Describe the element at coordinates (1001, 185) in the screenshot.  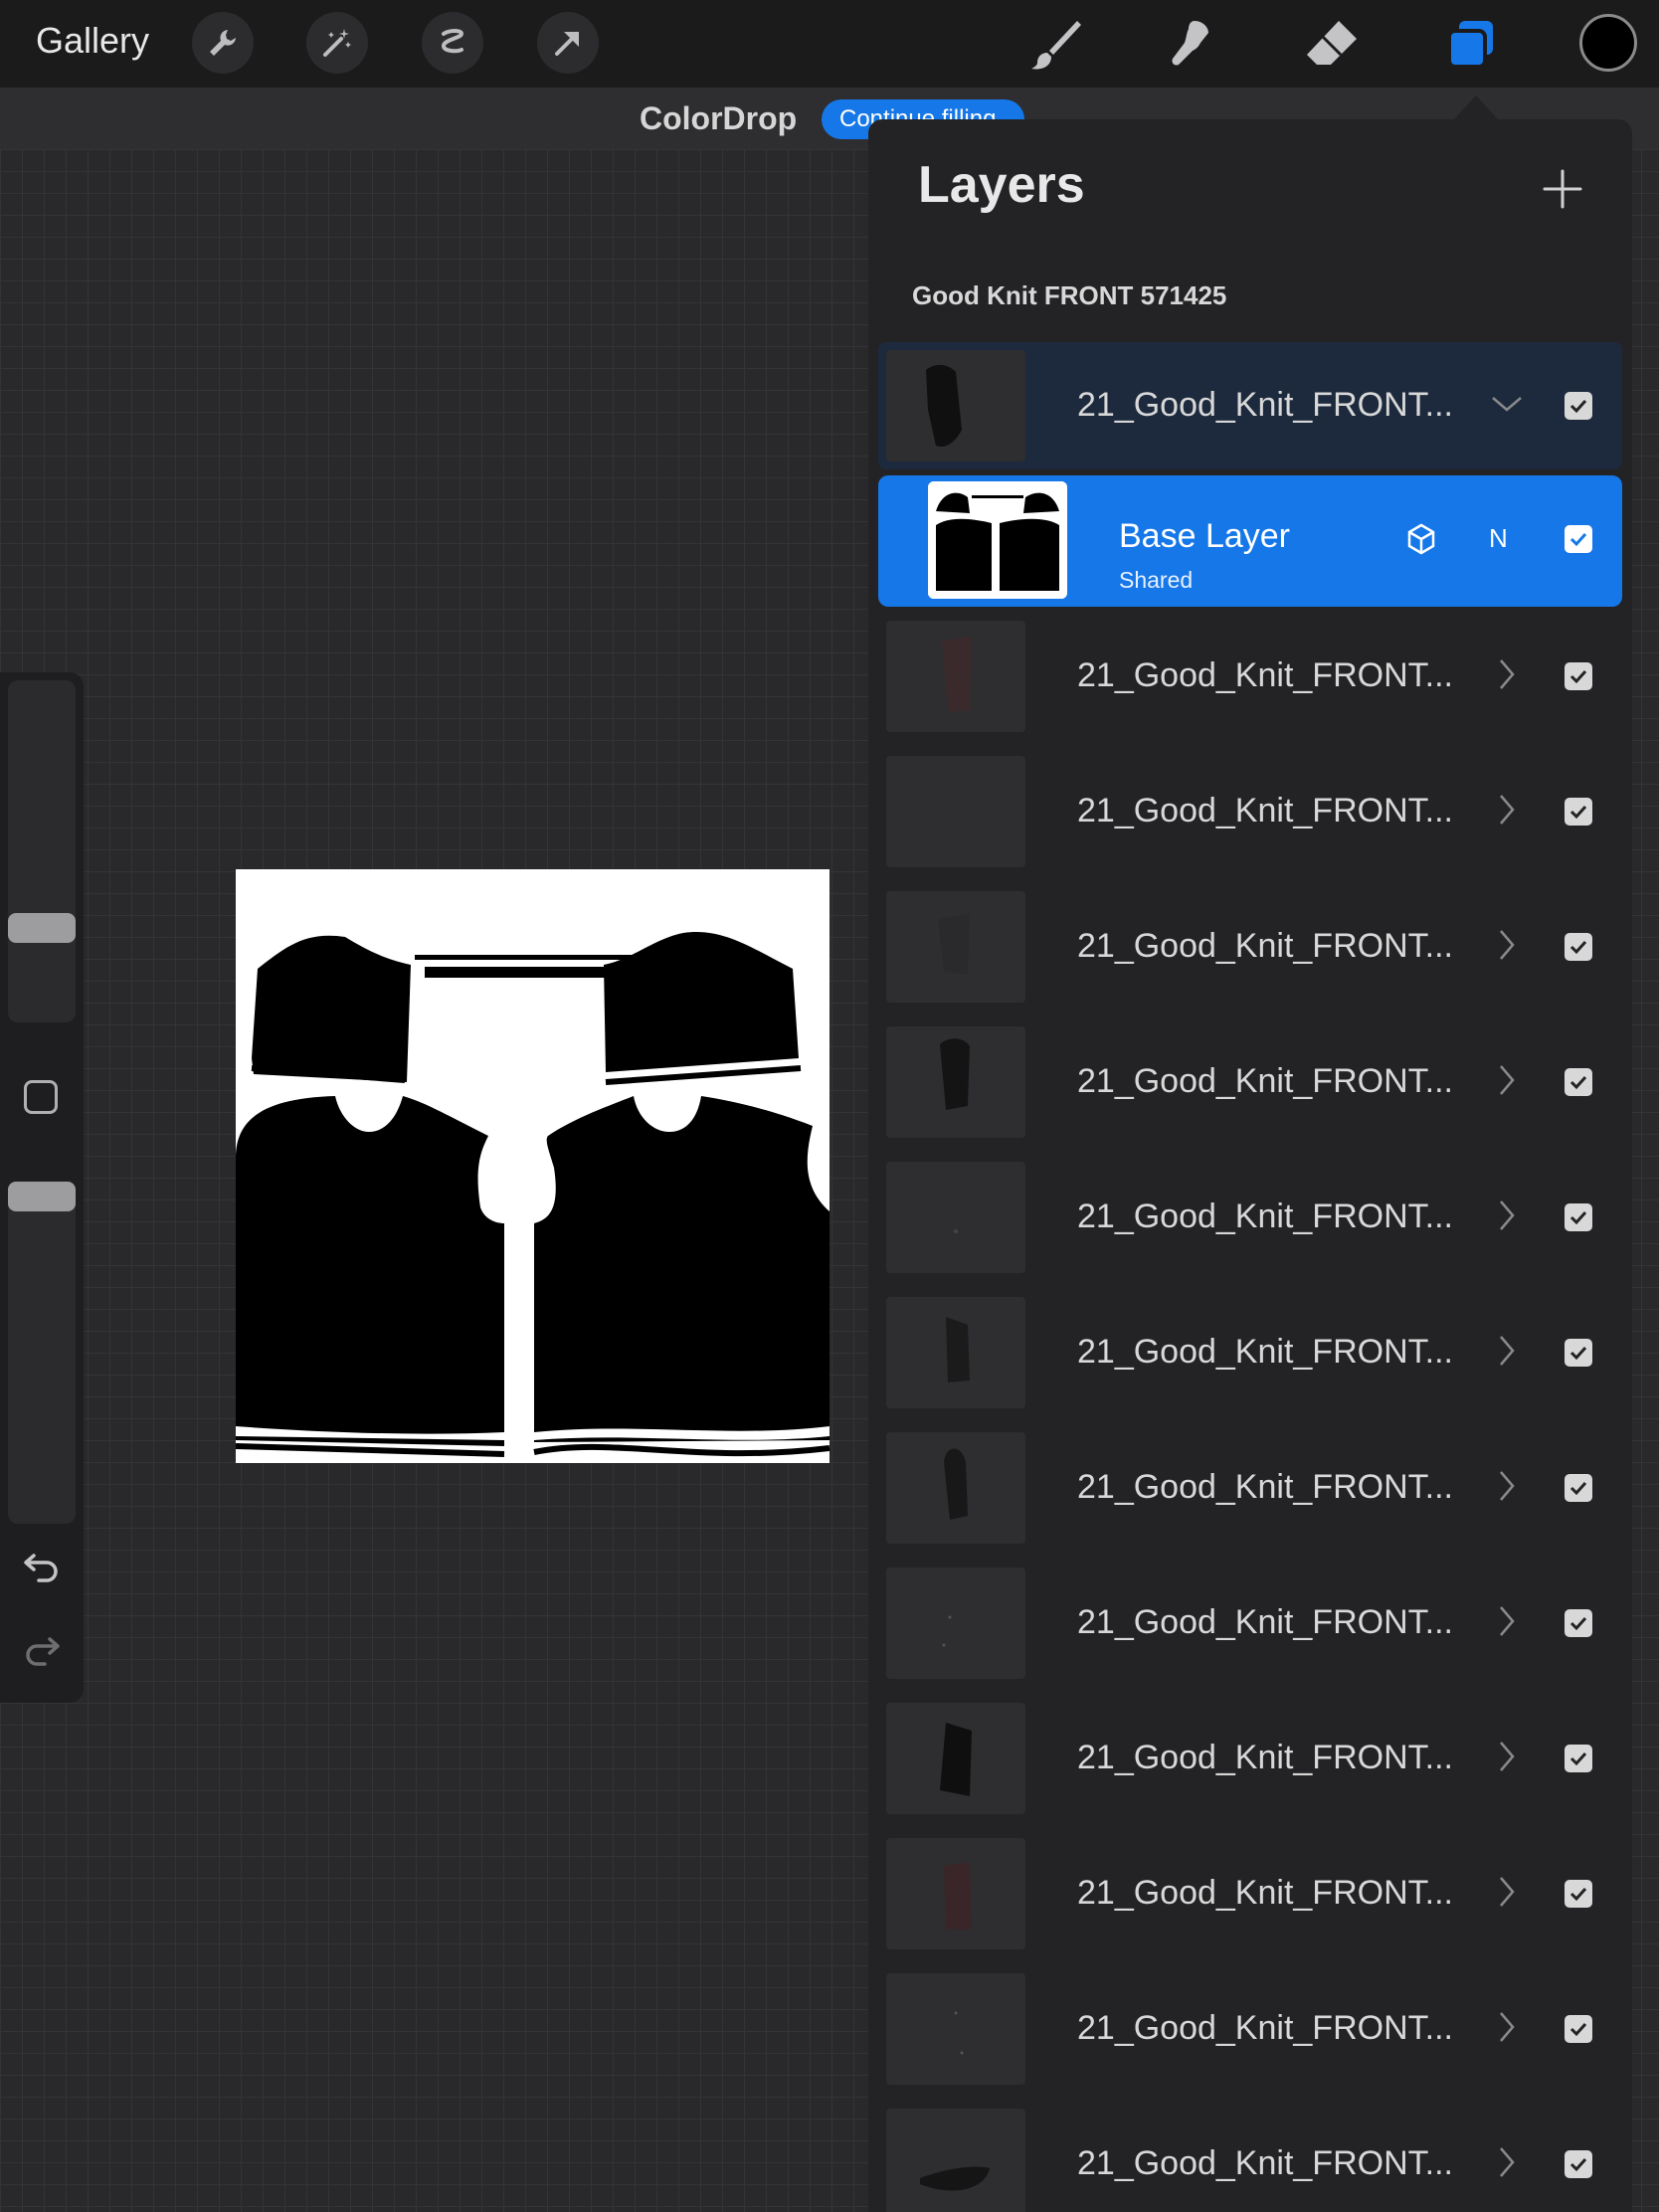
I see `layers-title: Layers` at that location.